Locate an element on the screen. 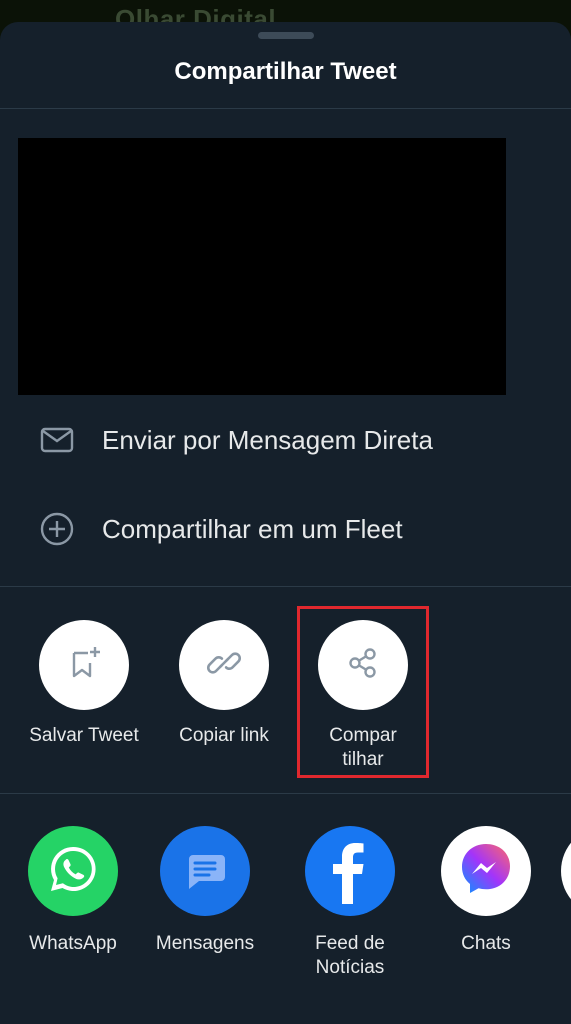 Image resolution: width=571 pixels, height=1024 pixels. messenger-chats-app: Chats is located at coordinates (486, 891).